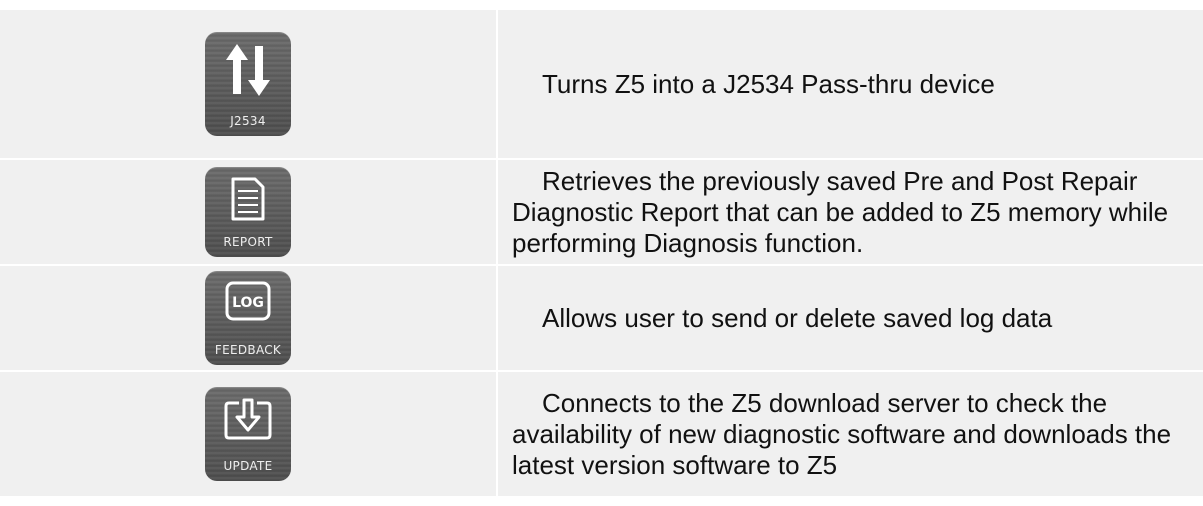 This screenshot has width=1203, height=506. I want to click on icon-cell: UPDATE, so click(249, 434).